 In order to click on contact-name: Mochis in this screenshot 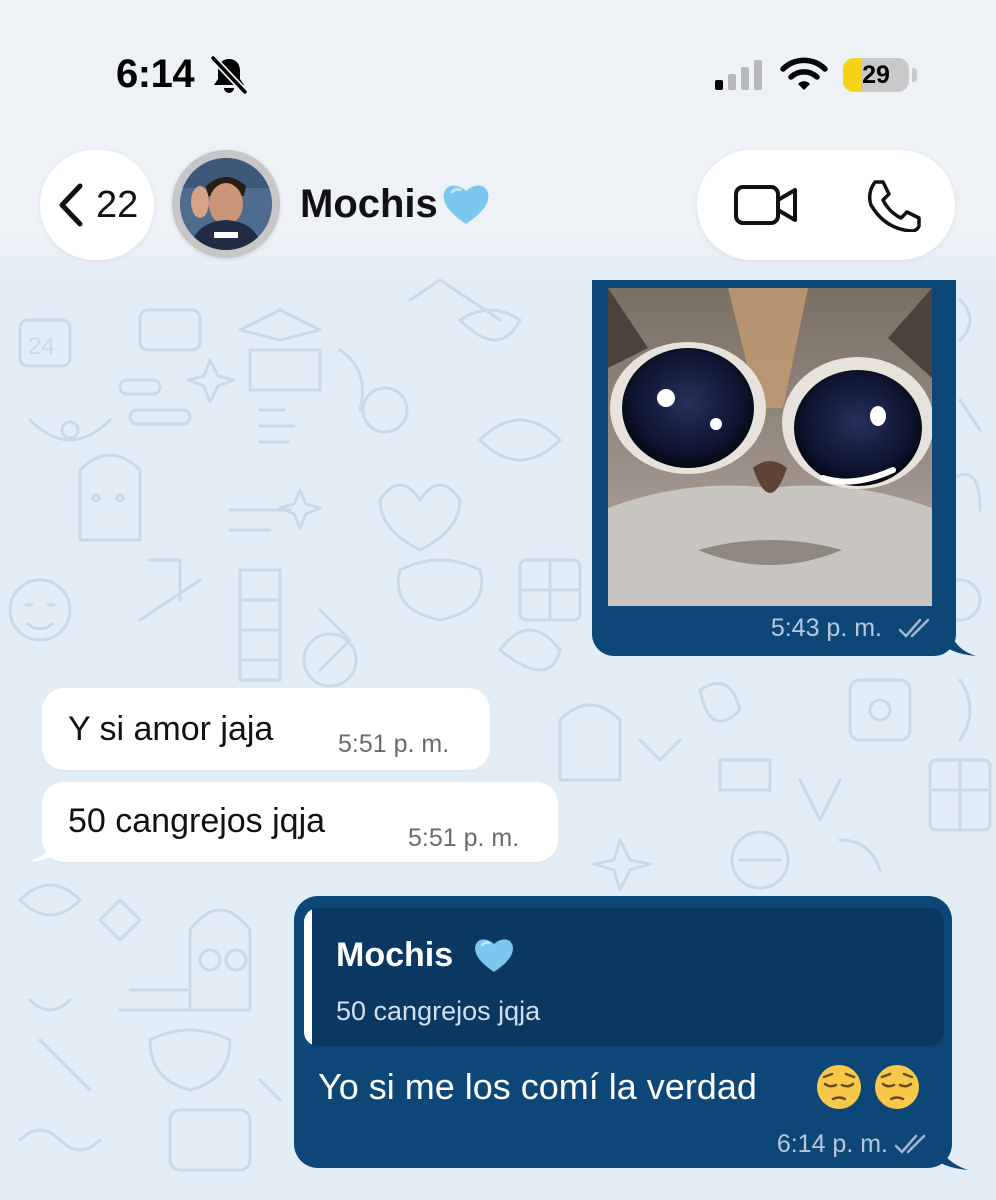, I will do `click(369, 204)`.